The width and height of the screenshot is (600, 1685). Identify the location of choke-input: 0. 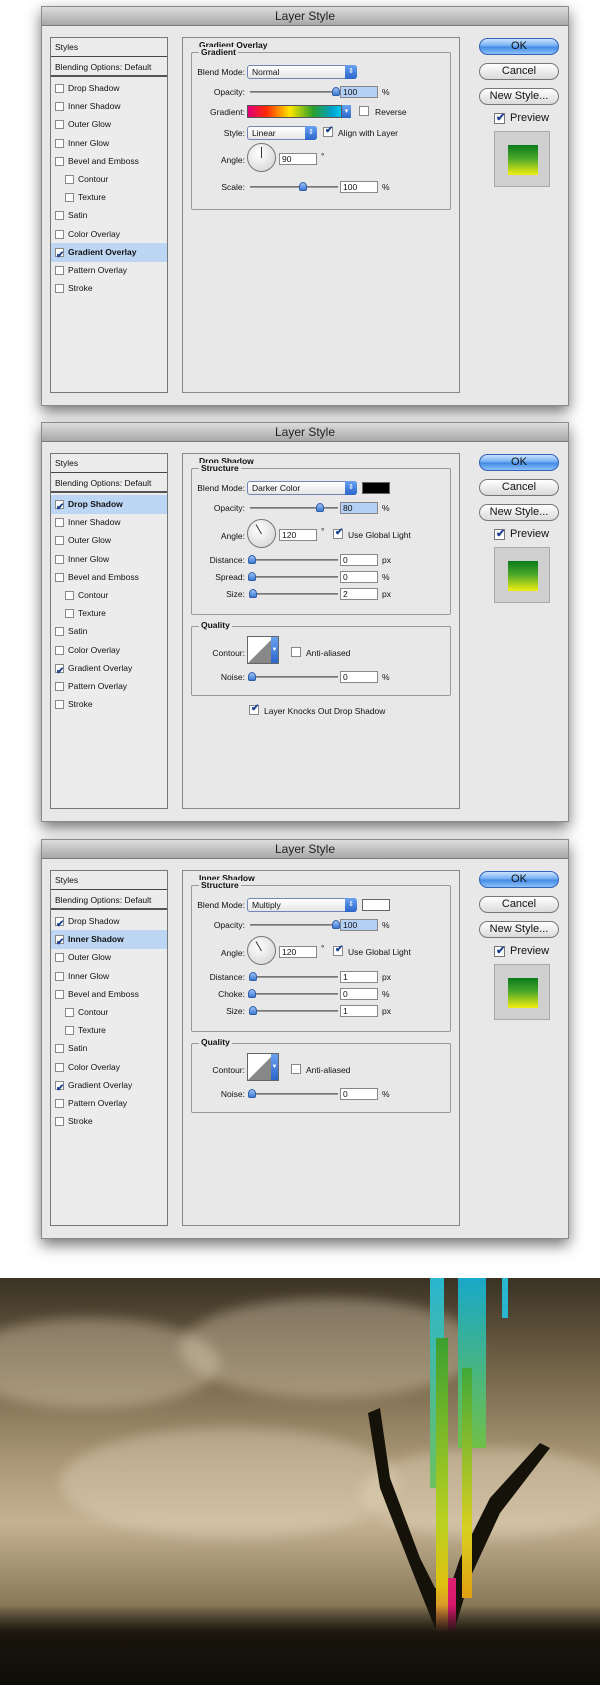
(359, 994).